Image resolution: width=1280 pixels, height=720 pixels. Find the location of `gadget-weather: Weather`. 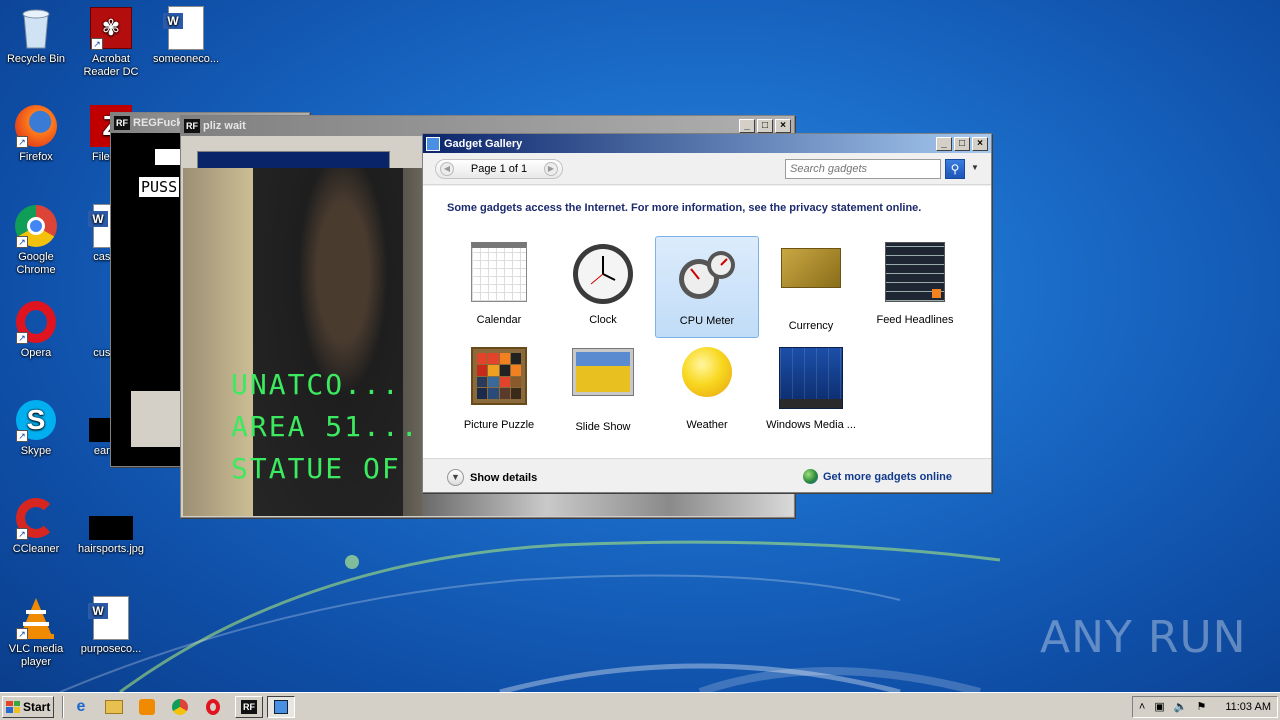

gadget-weather: Weather is located at coordinates (707, 392).